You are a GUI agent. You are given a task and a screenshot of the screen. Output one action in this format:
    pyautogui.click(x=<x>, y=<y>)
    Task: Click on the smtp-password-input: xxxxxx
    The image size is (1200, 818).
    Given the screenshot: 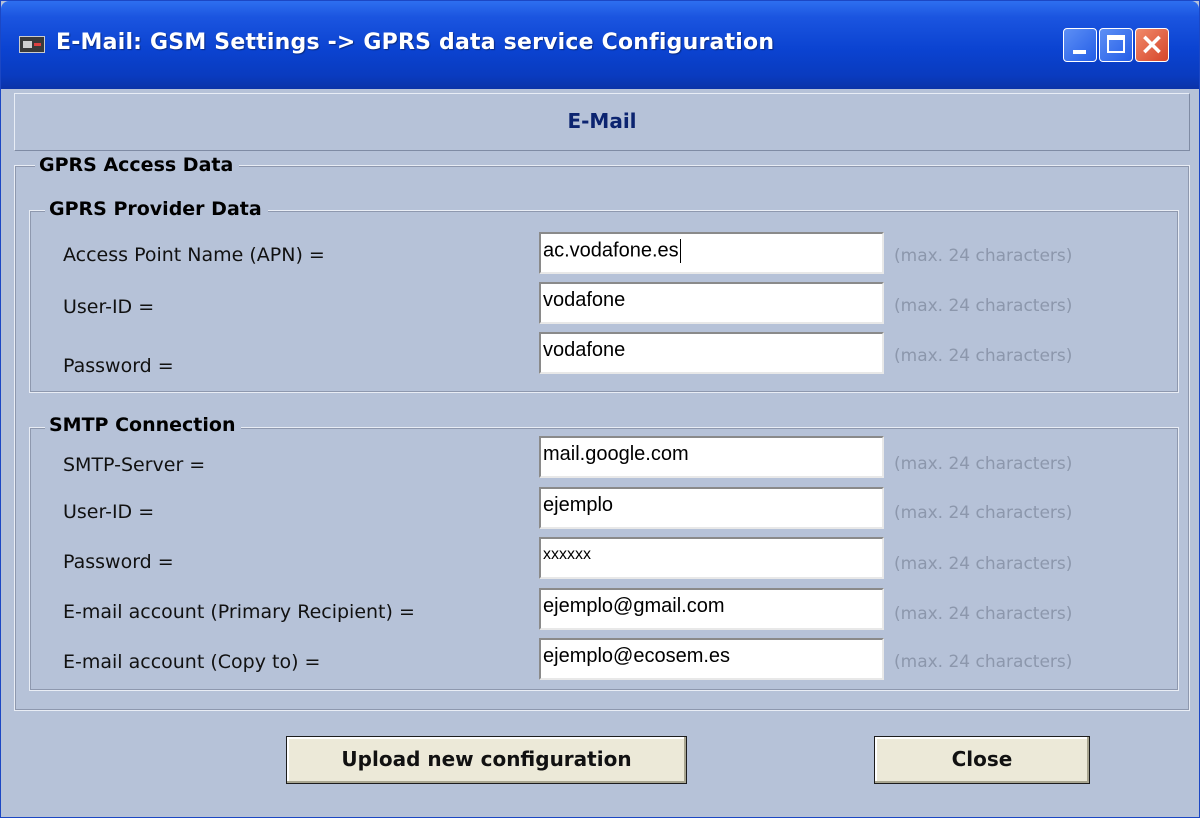 What is the action you would take?
    pyautogui.click(x=711, y=558)
    